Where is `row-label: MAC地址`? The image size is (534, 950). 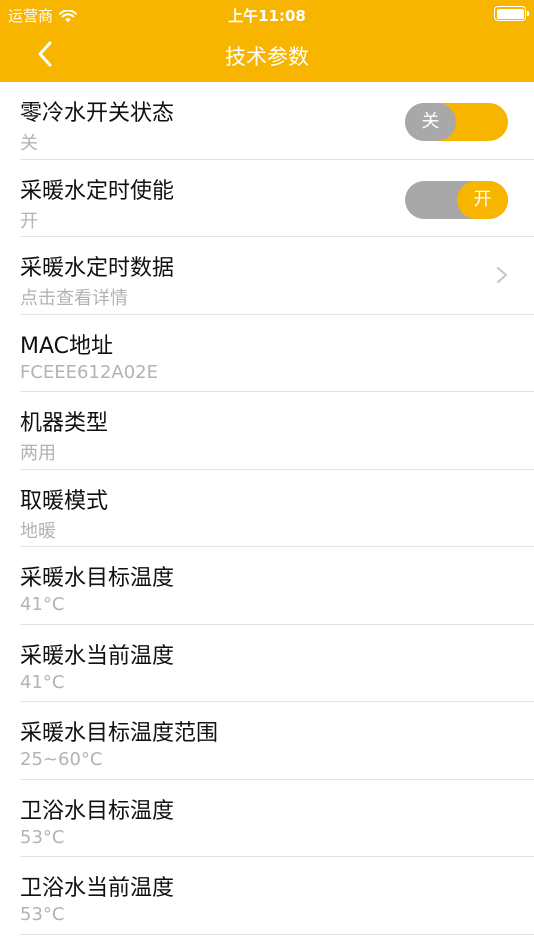
row-label: MAC地址 is located at coordinates (67, 346).